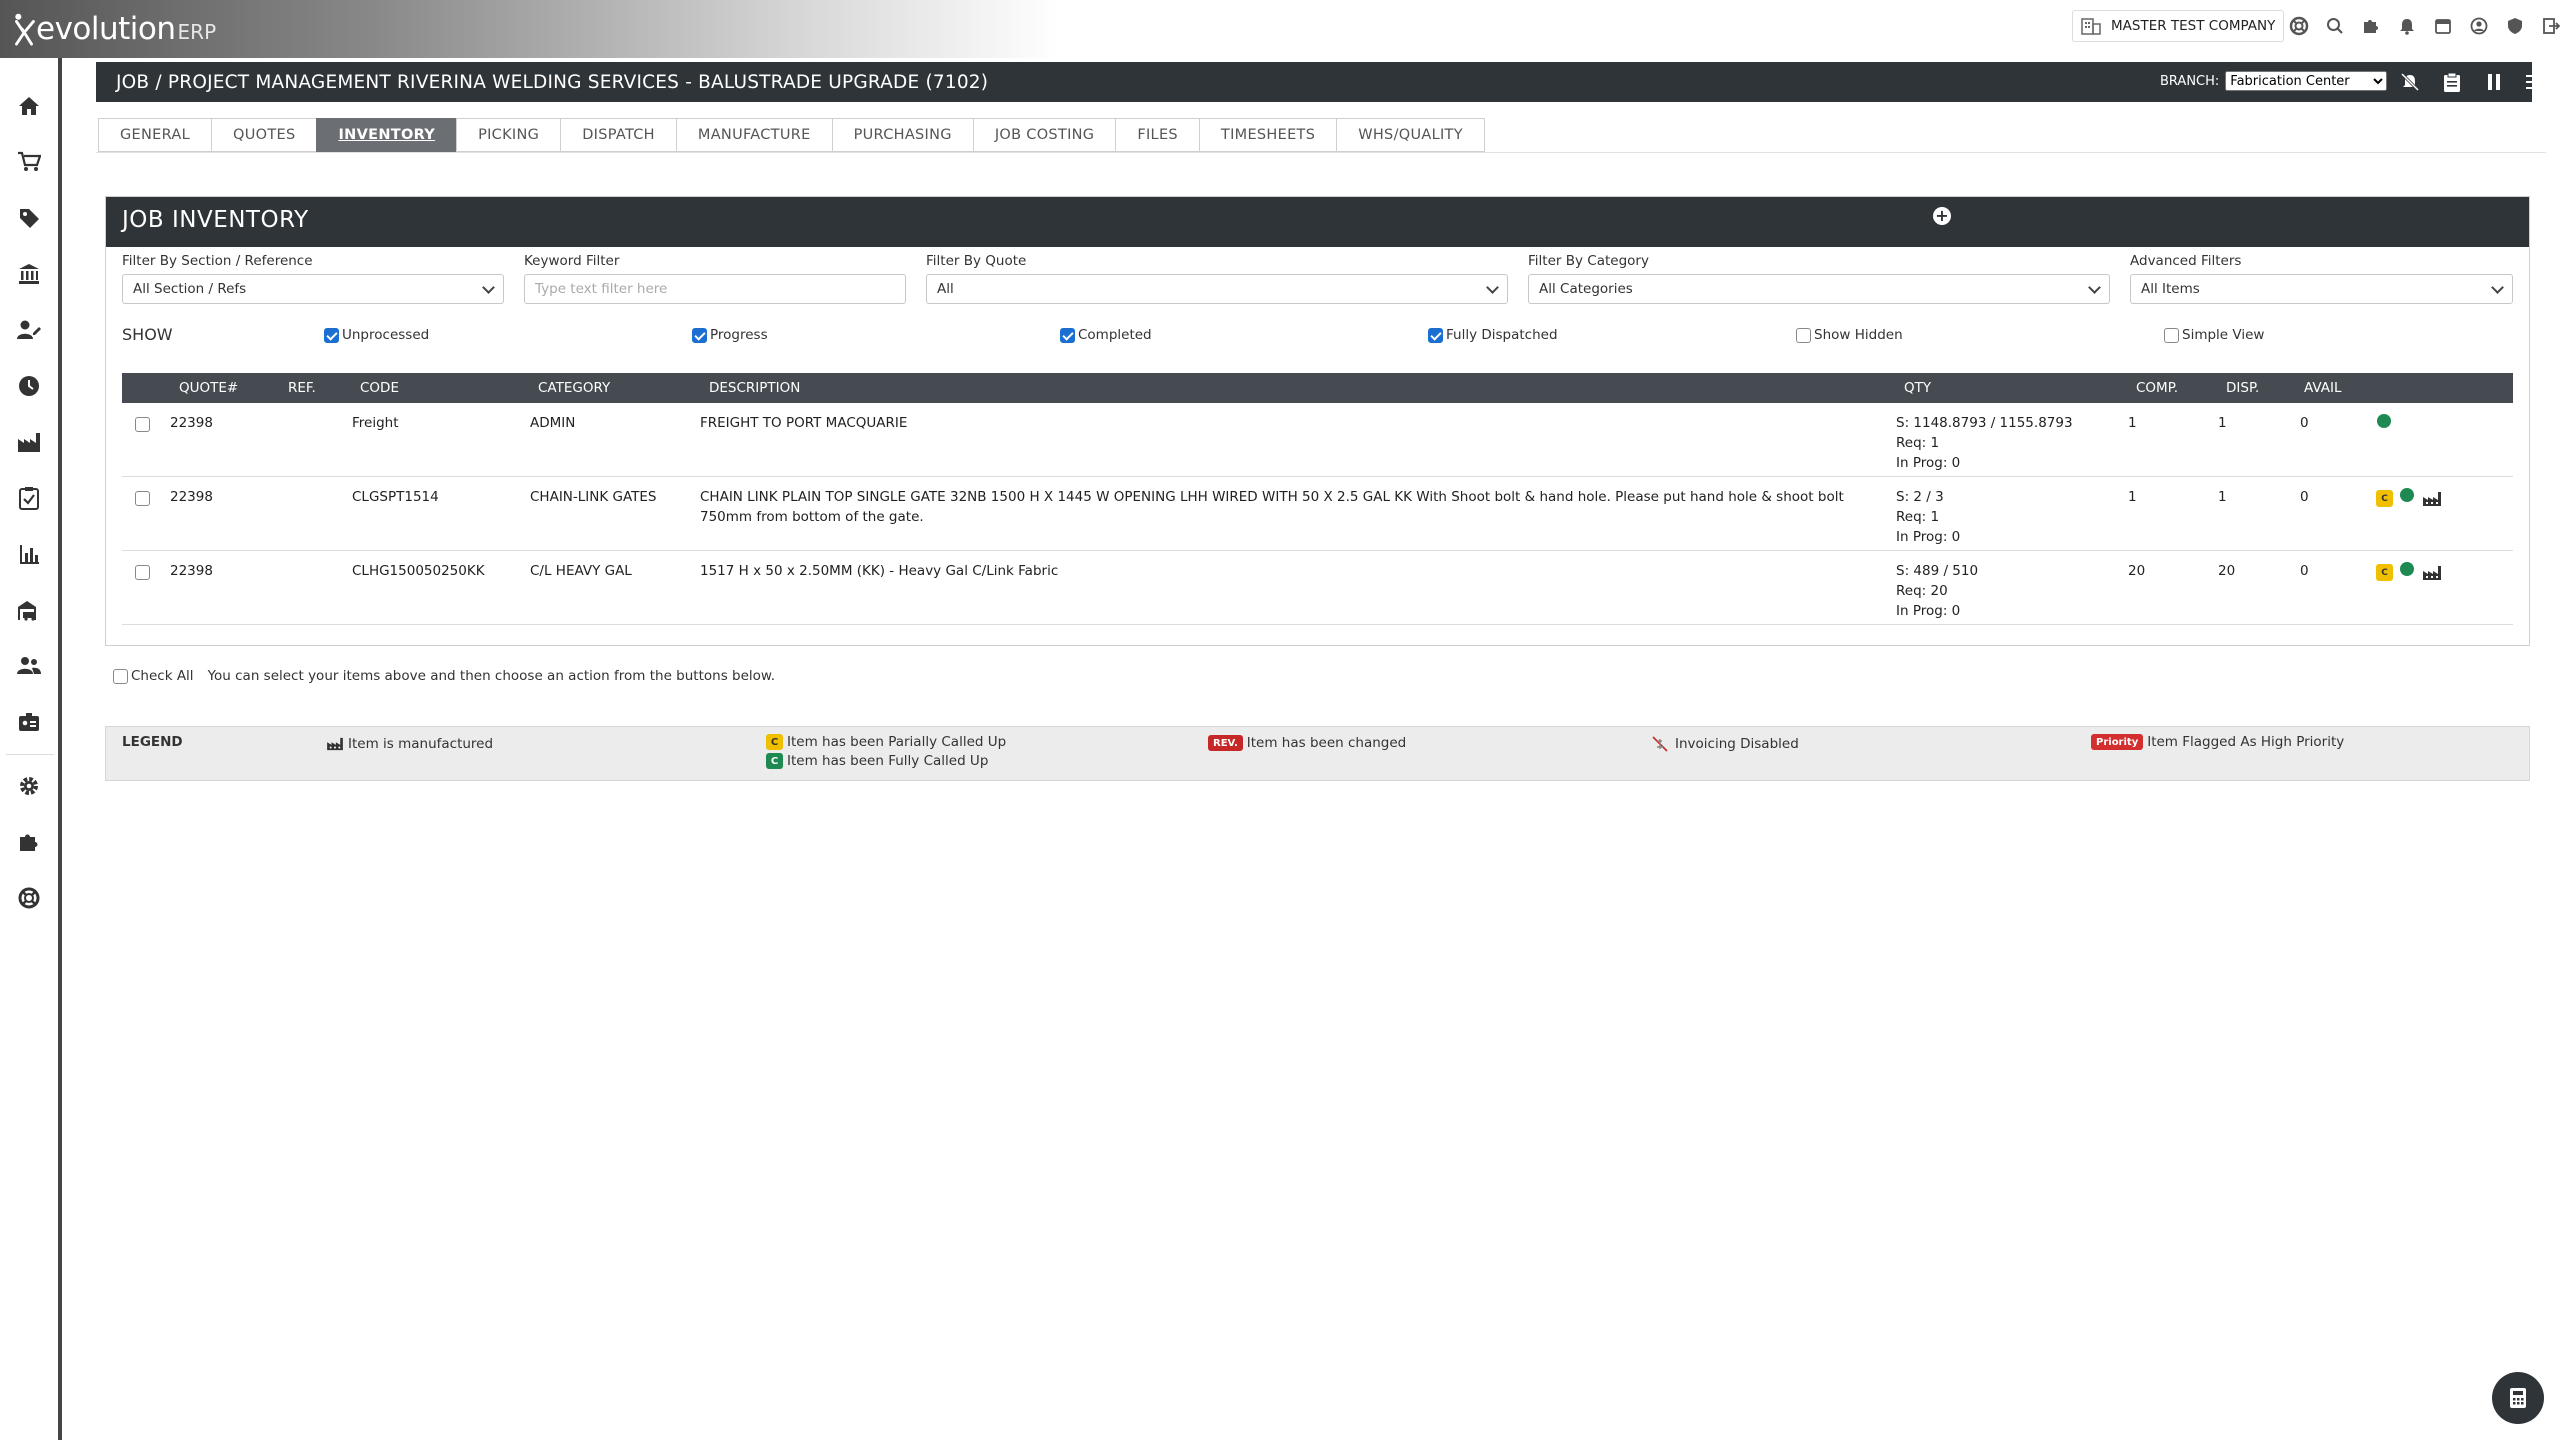 The image size is (2560, 1440). I want to click on col-quote: QUOTE#, so click(208, 388).